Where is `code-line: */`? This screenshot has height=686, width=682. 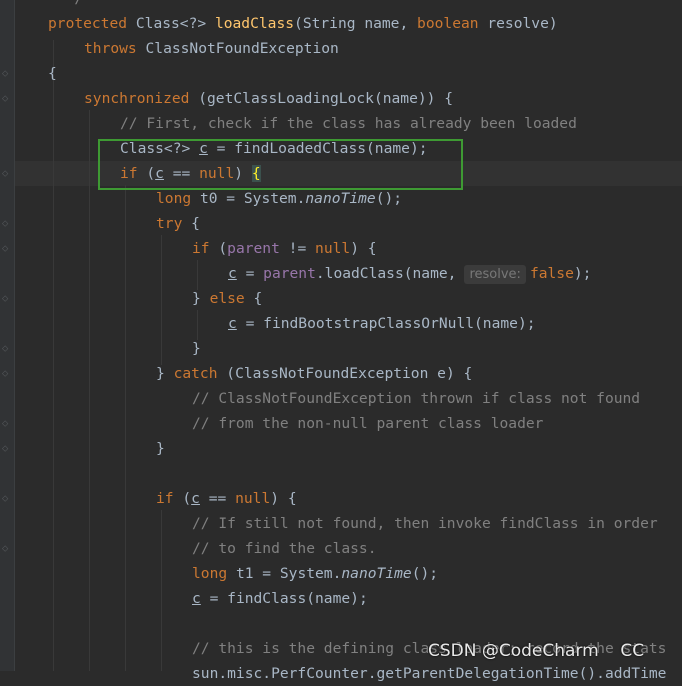 code-line: */ is located at coordinates (66, 5).